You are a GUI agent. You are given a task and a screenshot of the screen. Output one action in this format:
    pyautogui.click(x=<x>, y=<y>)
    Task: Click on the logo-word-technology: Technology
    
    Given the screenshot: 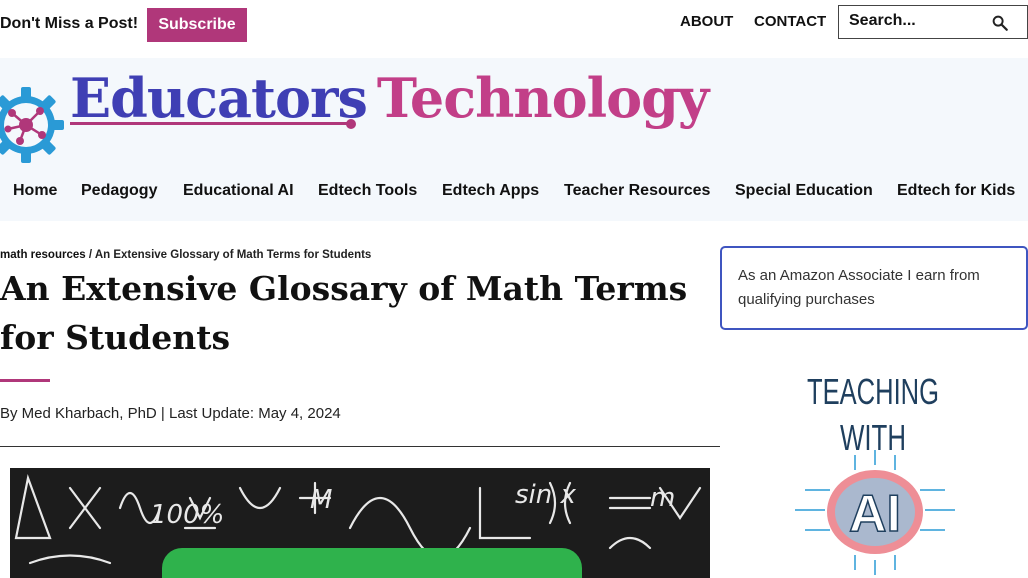 What is the action you would take?
    pyautogui.click(x=542, y=98)
    